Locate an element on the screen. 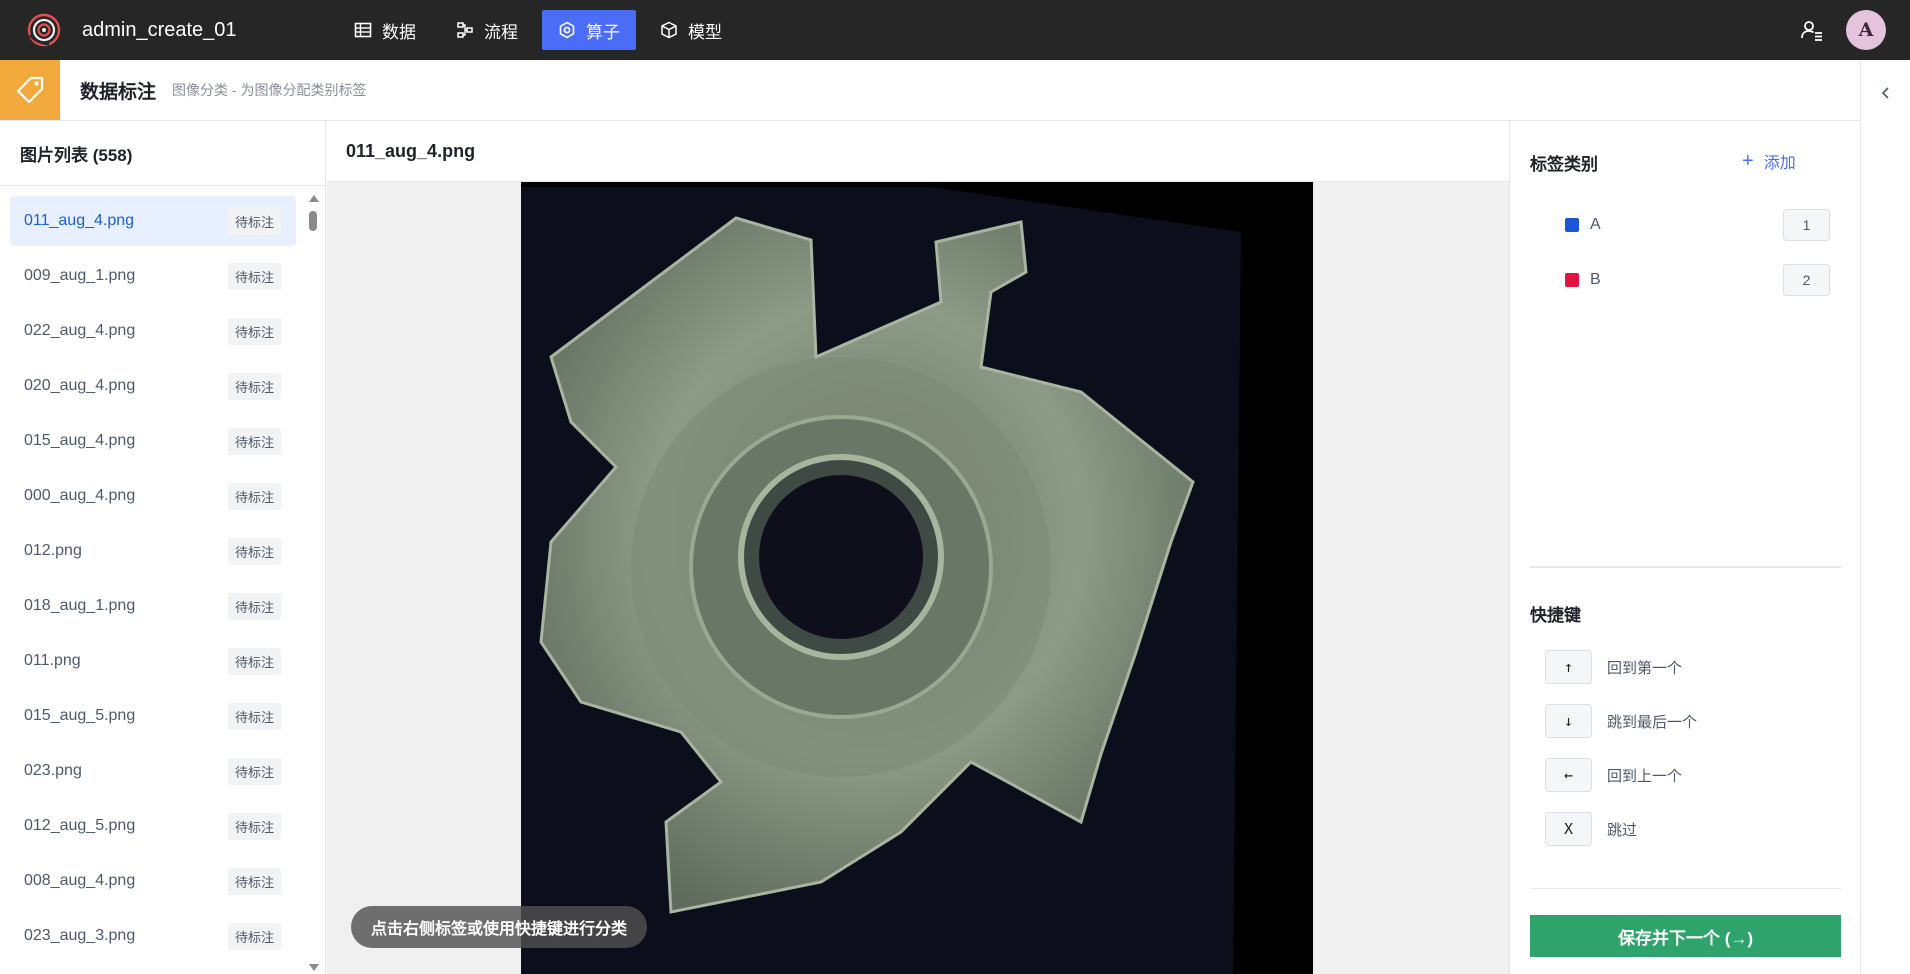 The width and height of the screenshot is (1910, 974). main-nav: 数据 流程 算子 模型 is located at coordinates (542, 30).